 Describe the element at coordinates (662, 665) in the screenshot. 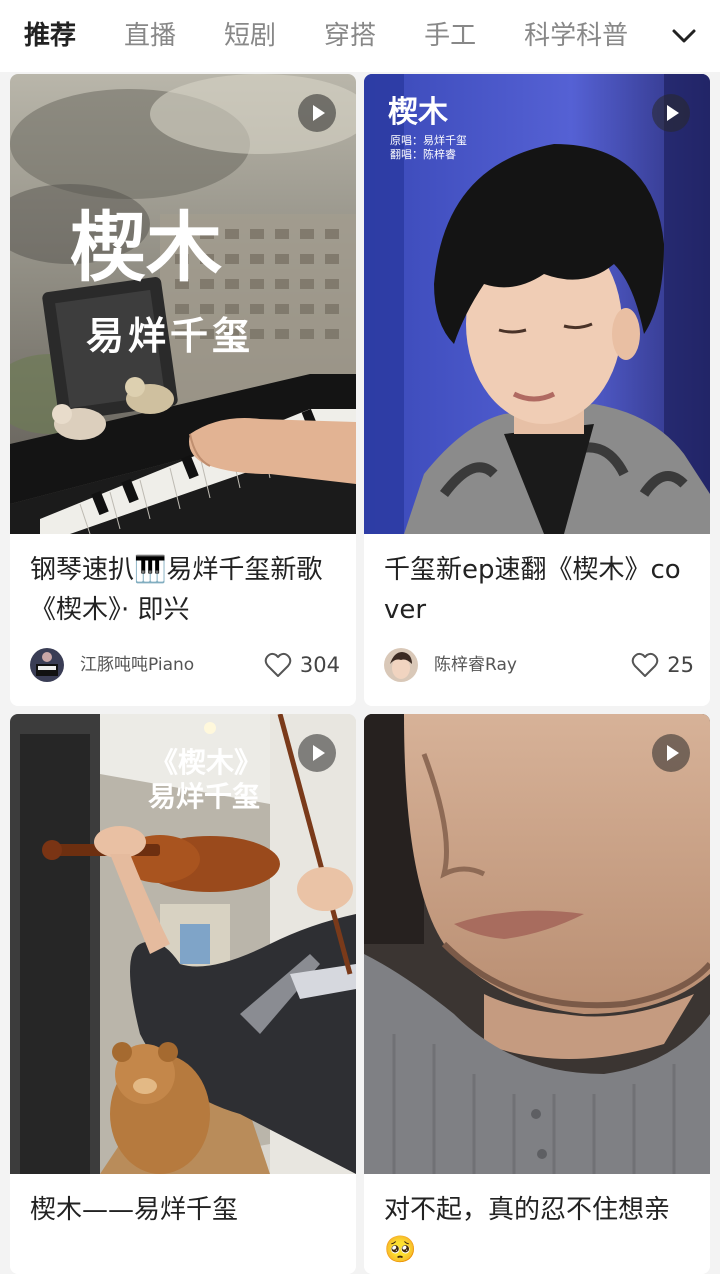

I see `like-count: 25` at that location.